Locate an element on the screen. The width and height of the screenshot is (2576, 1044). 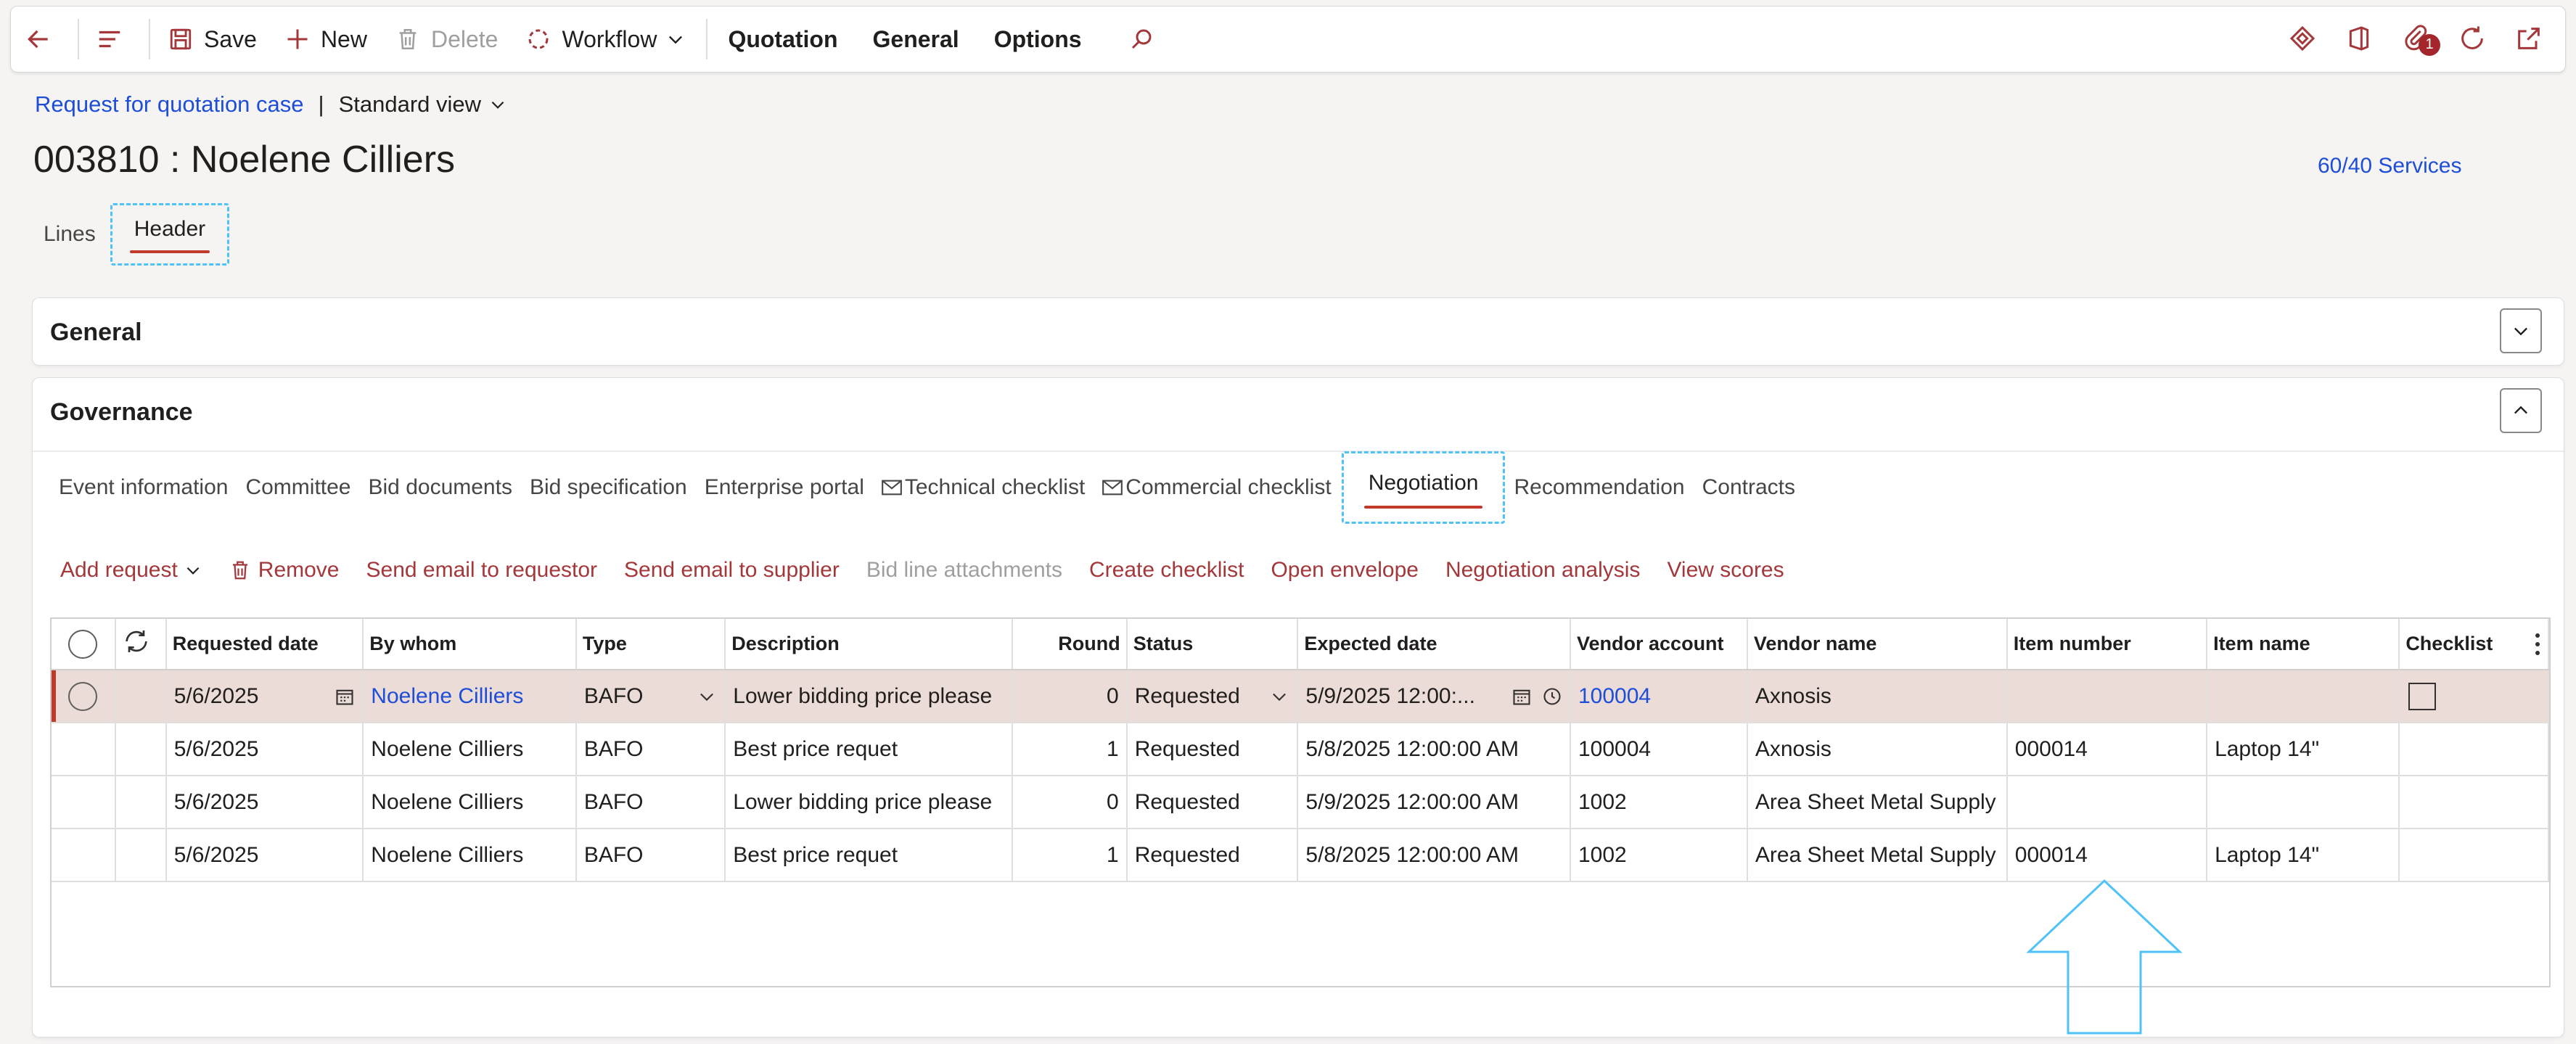
col-status: Status is located at coordinates (1212, 644).